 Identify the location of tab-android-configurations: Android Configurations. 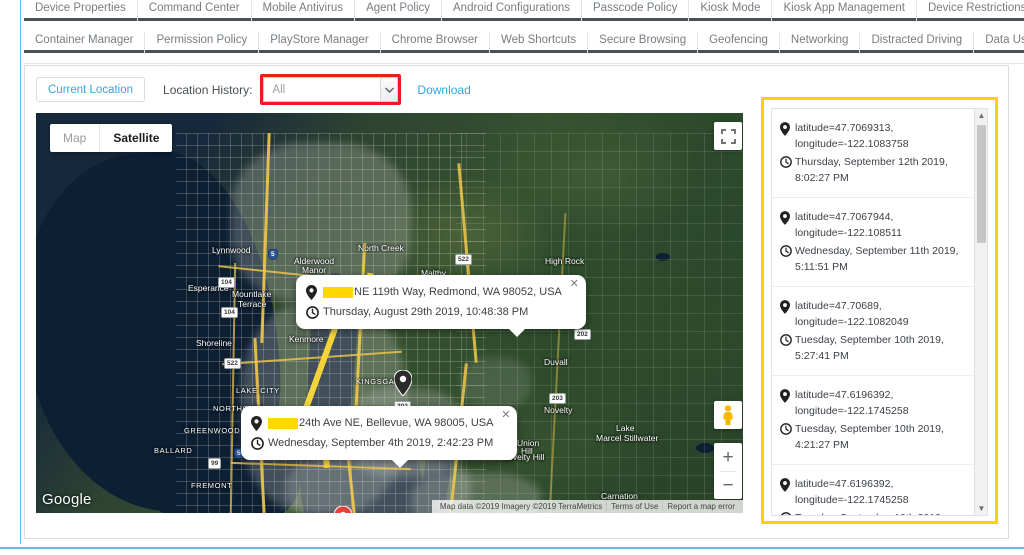
(511, 10).